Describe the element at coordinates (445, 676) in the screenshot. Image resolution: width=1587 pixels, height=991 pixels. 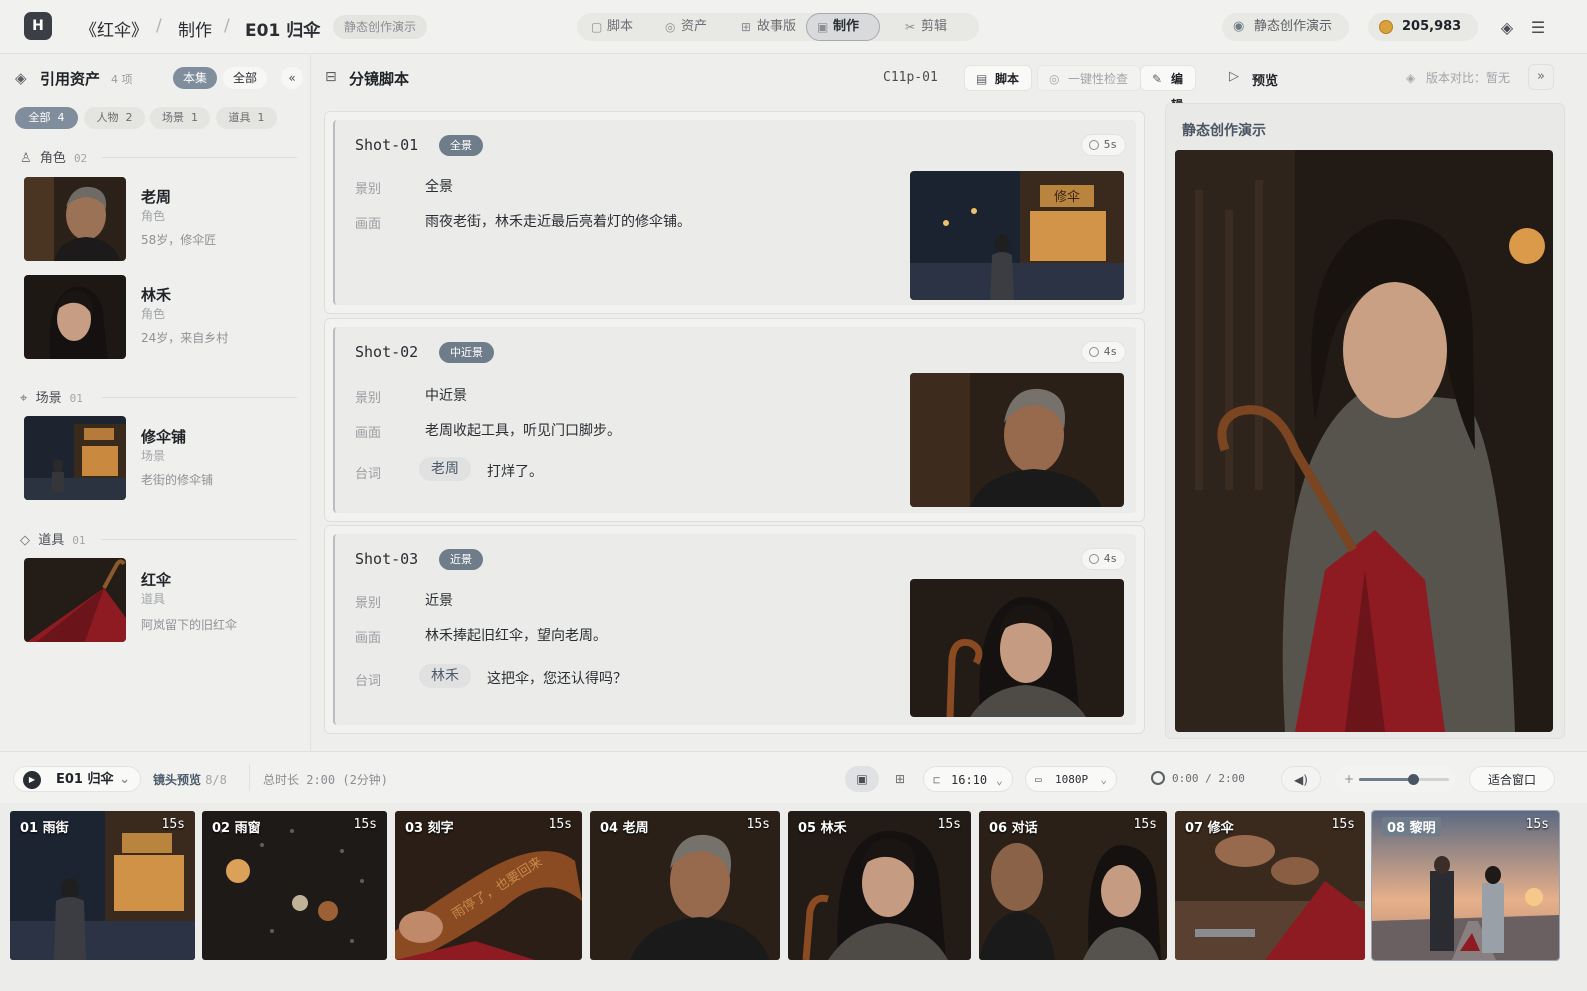
I see `speaker-tag: 林禾` at that location.